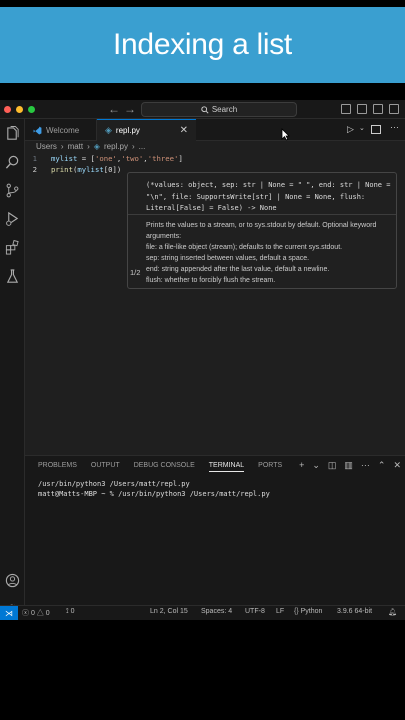  I want to click on breadcrumb-item: Users, so click(46, 146).